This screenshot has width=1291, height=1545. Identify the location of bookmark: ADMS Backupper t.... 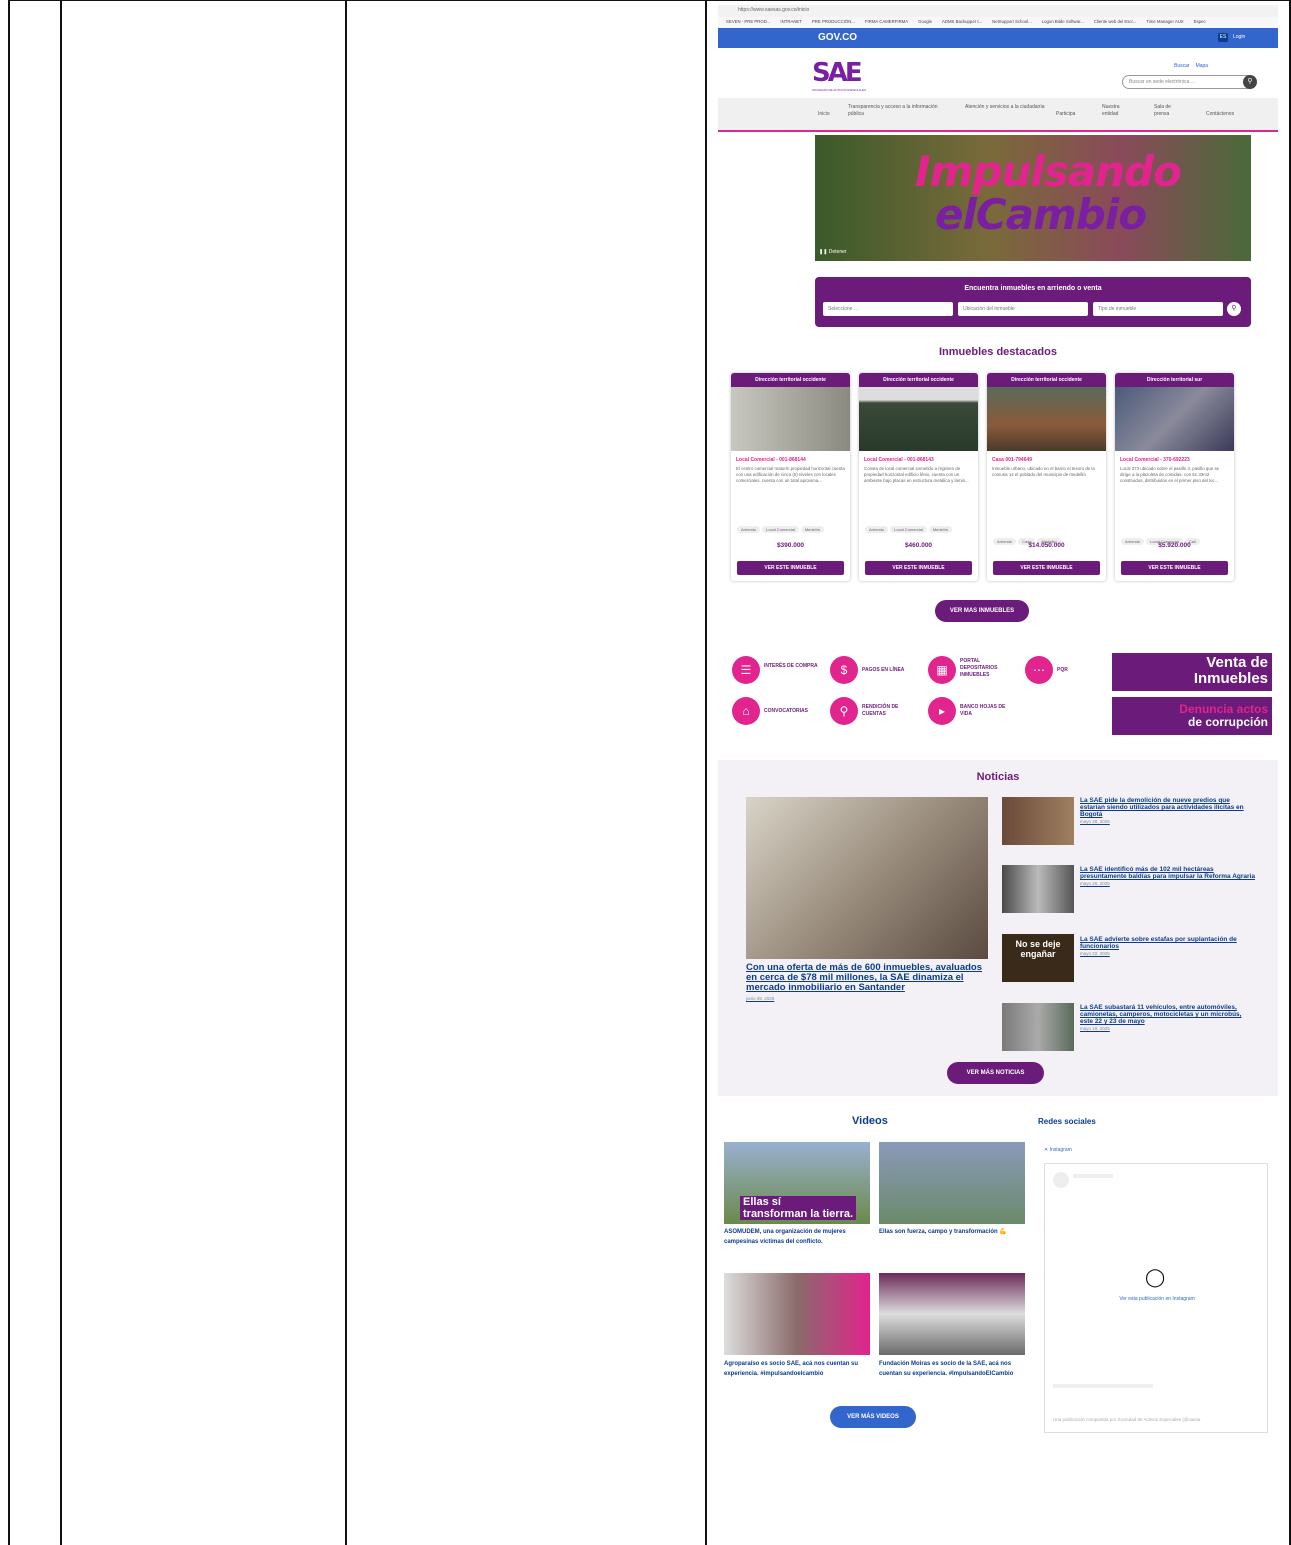
(962, 21).